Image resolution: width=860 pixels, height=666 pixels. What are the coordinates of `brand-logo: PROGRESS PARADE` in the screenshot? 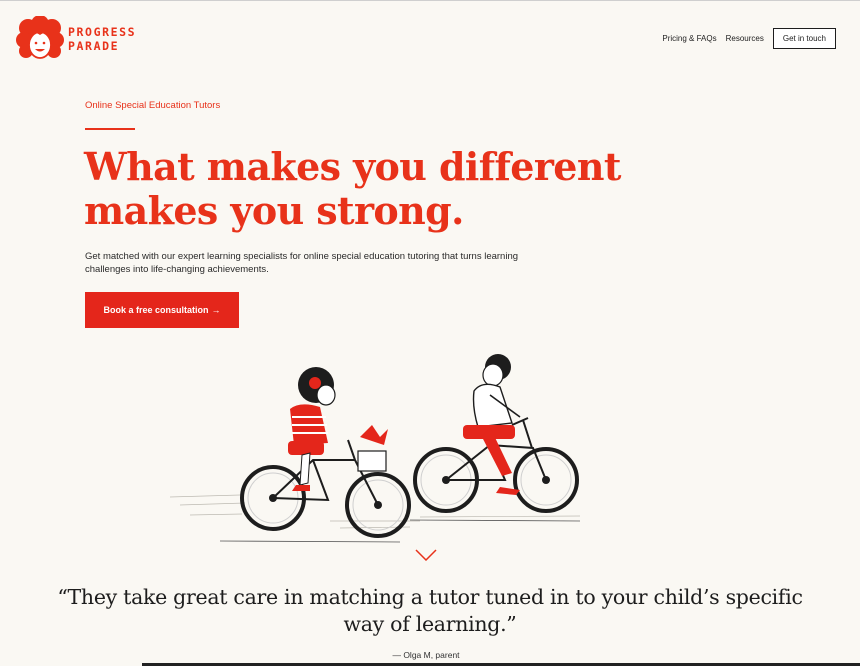 It's located at (81, 39).